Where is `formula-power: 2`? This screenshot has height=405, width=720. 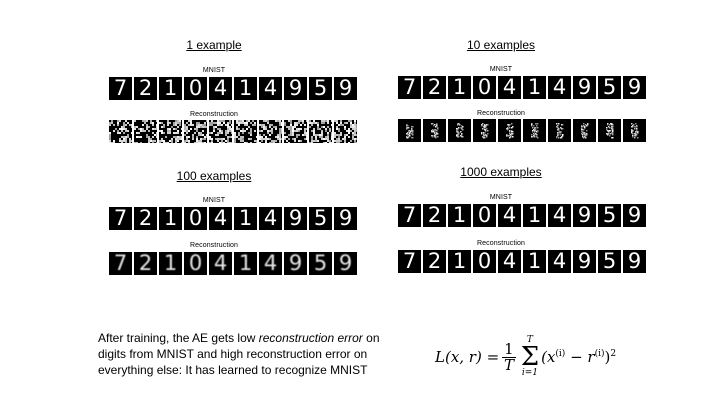
formula-power: 2 is located at coordinates (613, 354).